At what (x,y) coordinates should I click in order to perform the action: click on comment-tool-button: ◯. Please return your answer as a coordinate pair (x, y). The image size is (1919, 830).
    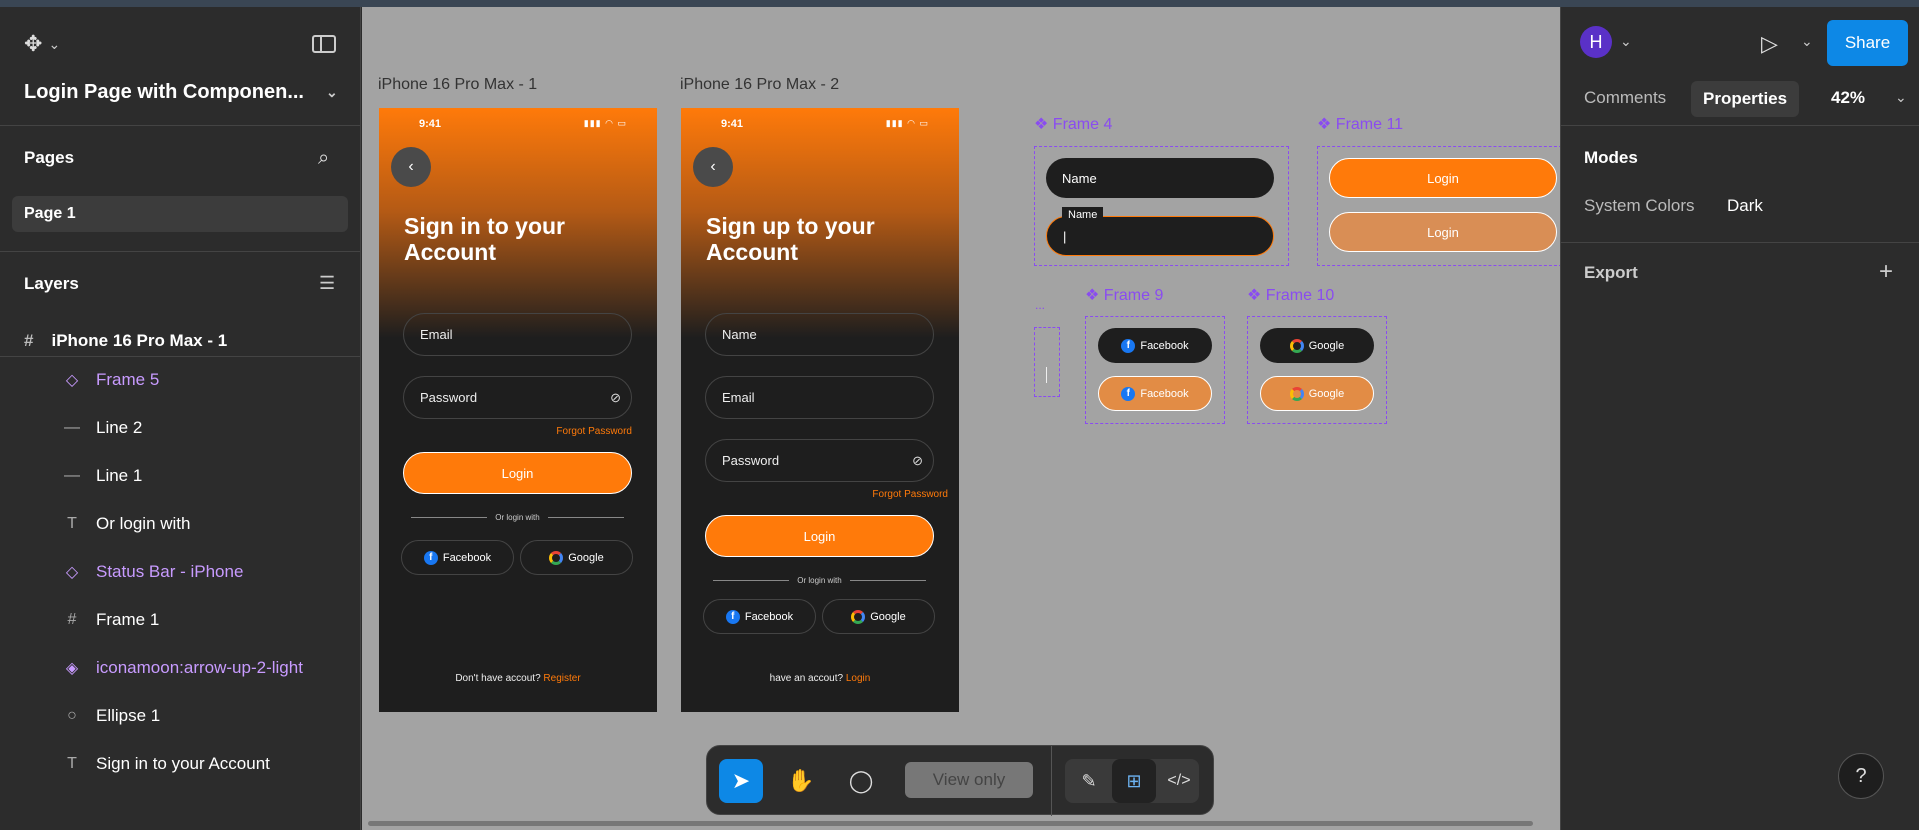
    Looking at the image, I should click on (861, 781).